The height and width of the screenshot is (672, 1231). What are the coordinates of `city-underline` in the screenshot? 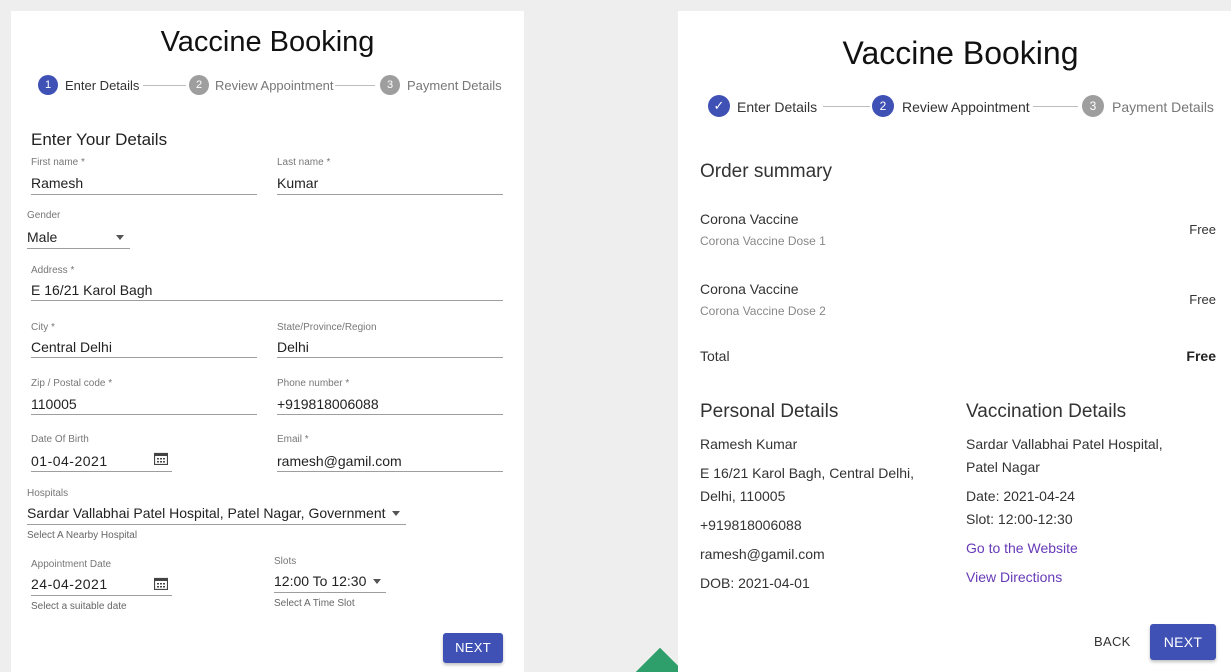 It's located at (144, 357).